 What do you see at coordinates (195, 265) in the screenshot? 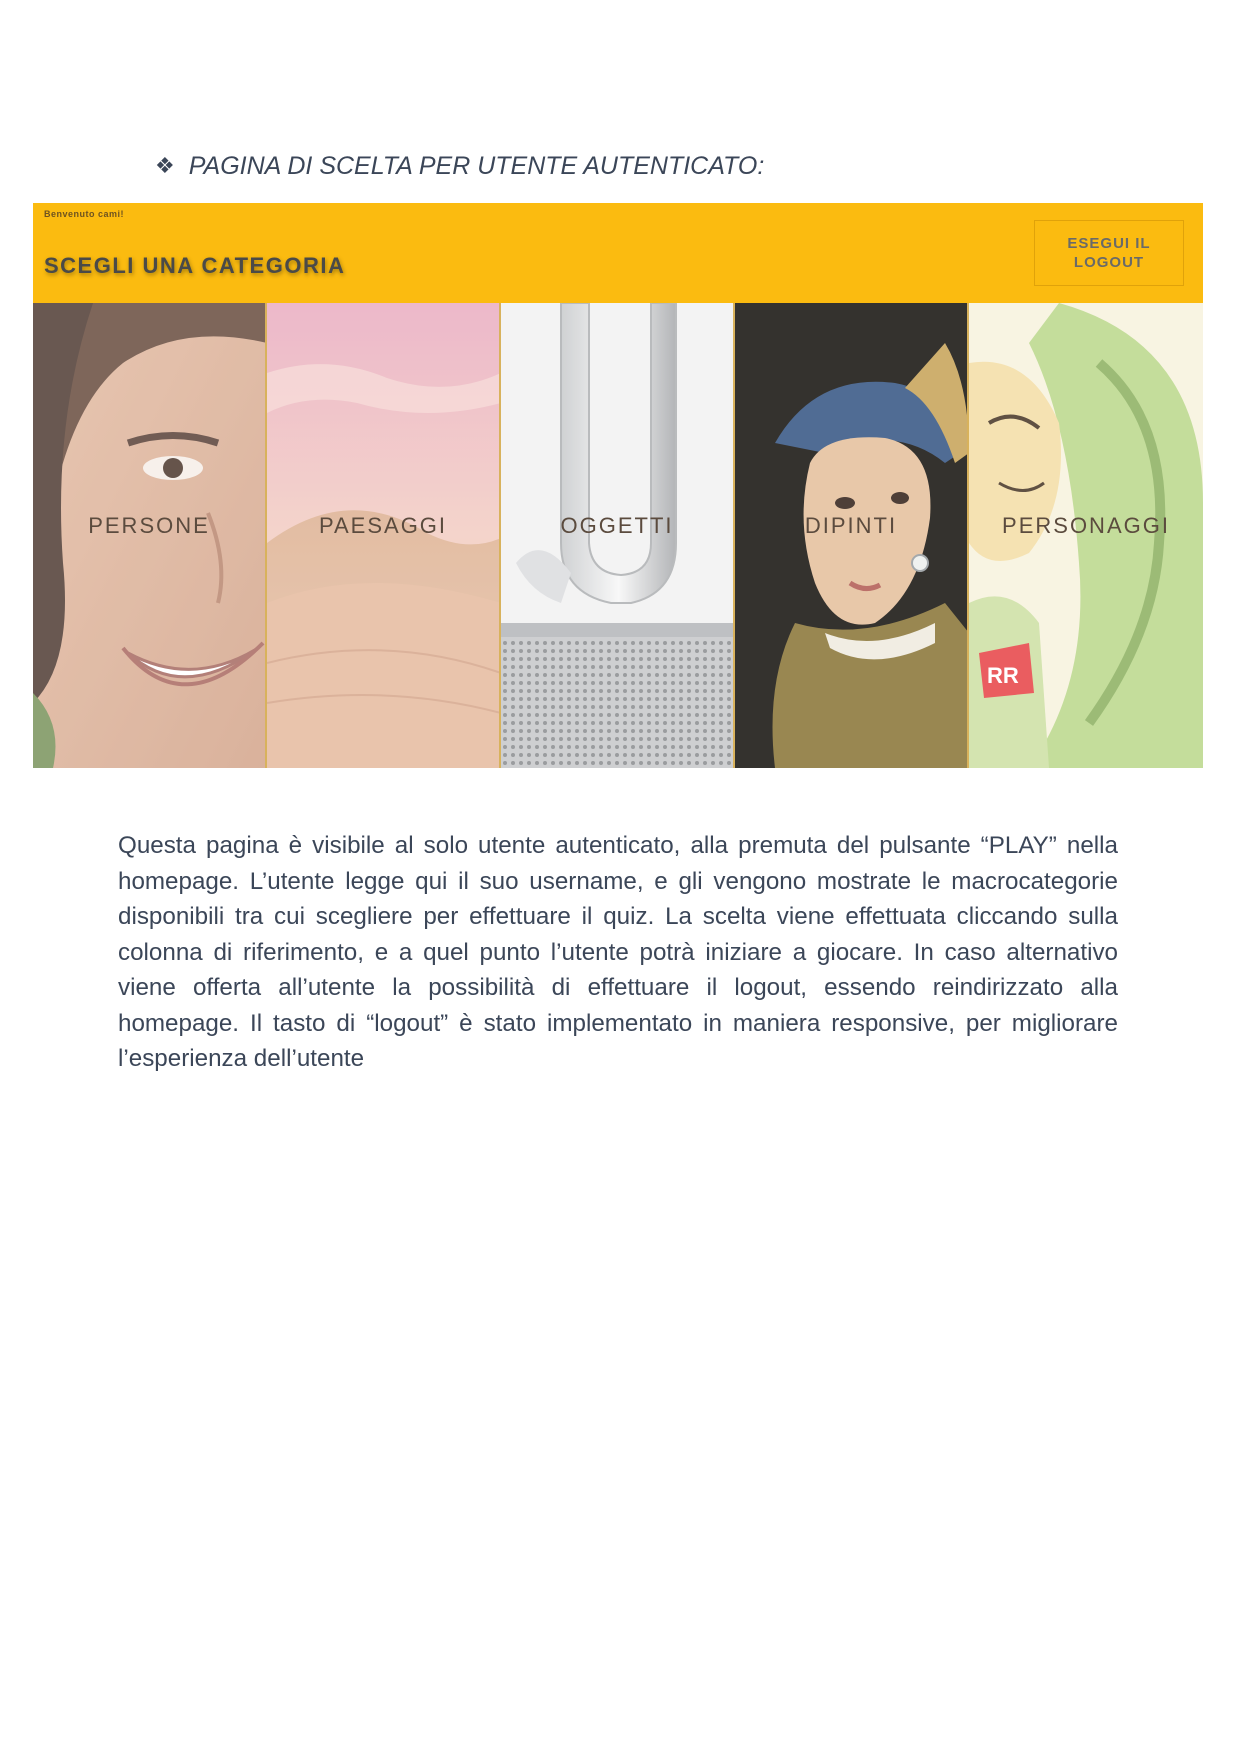
I see `page-title: SCEGLI UNA CATEGORIA` at bounding box center [195, 265].